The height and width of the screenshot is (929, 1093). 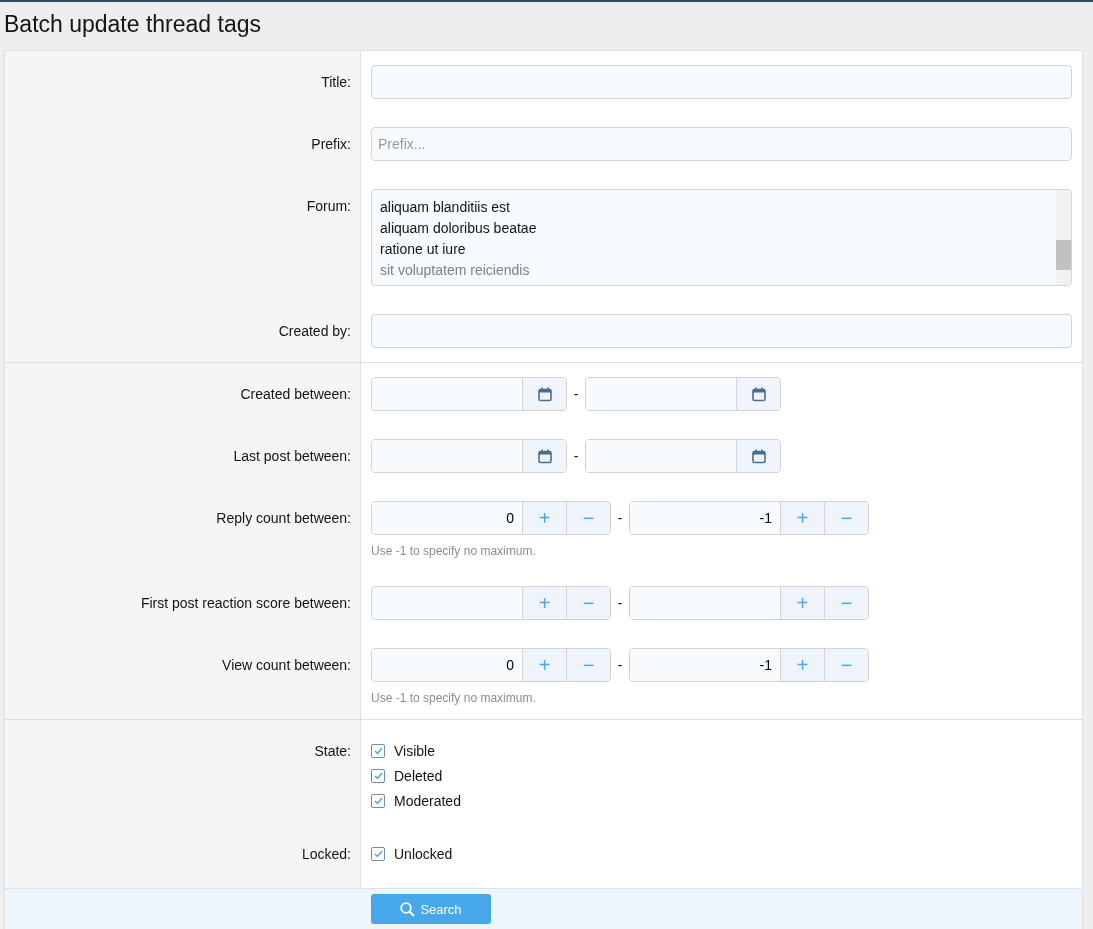 What do you see at coordinates (295, 394) in the screenshot?
I see `field-label: Created between:` at bounding box center [295, 394].